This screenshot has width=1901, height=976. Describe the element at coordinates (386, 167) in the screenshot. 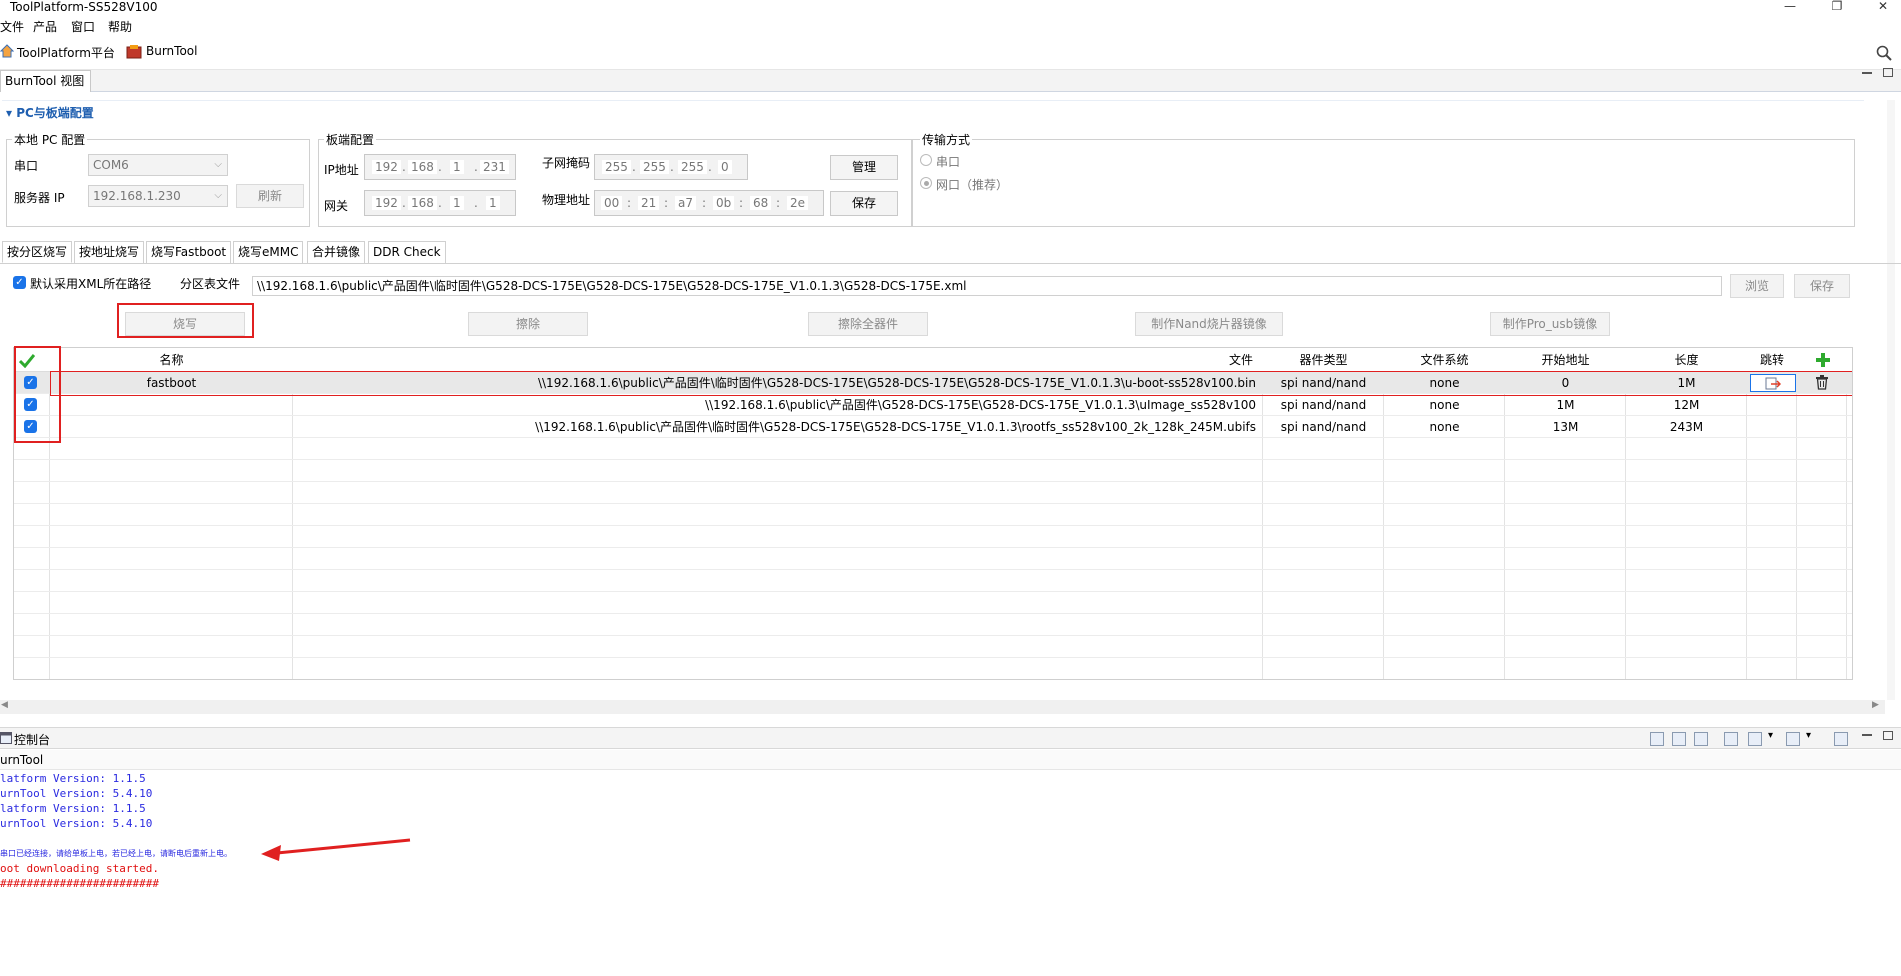

I see `ip-octet-1: 192` at that location.